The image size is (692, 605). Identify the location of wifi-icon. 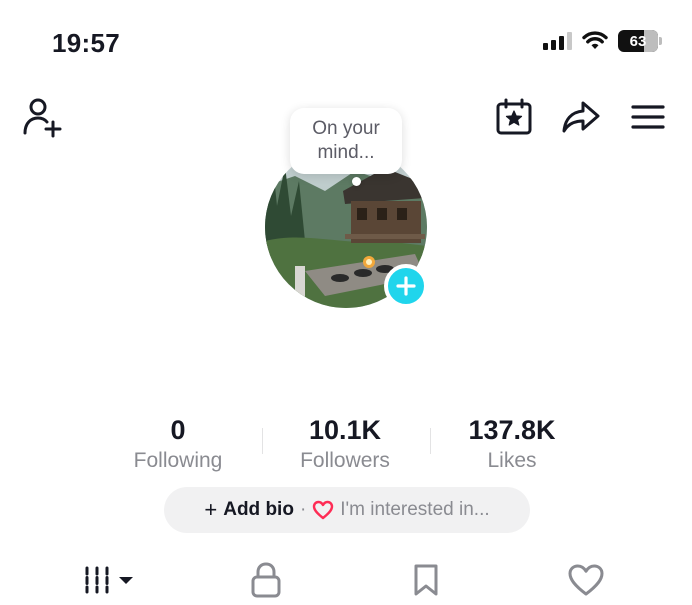
(595, 40).